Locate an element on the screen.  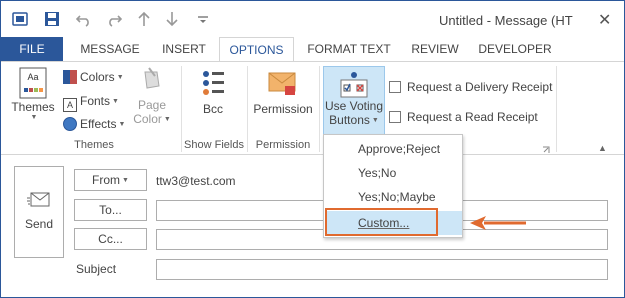
tab-format-text: FORMAT TEXT is located at coordinates (349, 49).